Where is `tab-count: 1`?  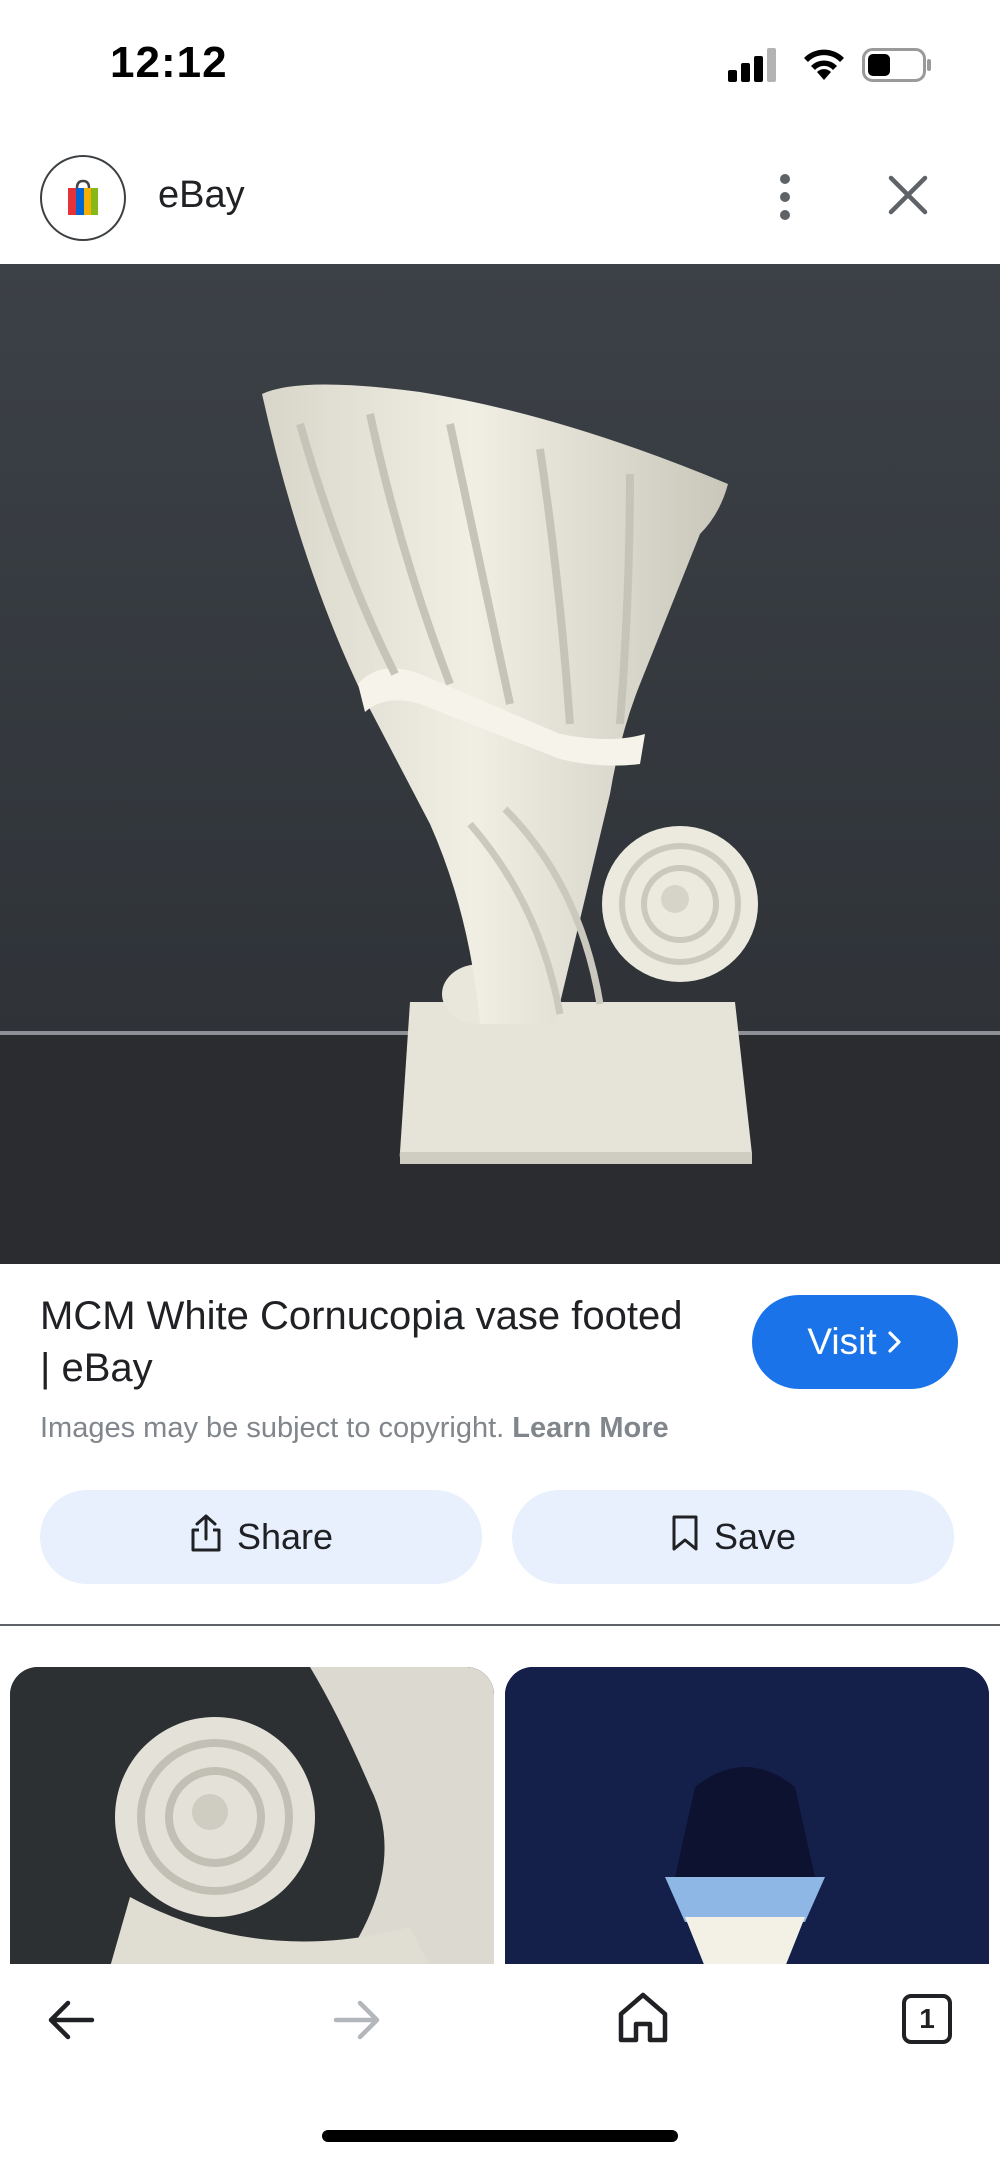
tab-count: 1 is located at coordinates (927, 2018).